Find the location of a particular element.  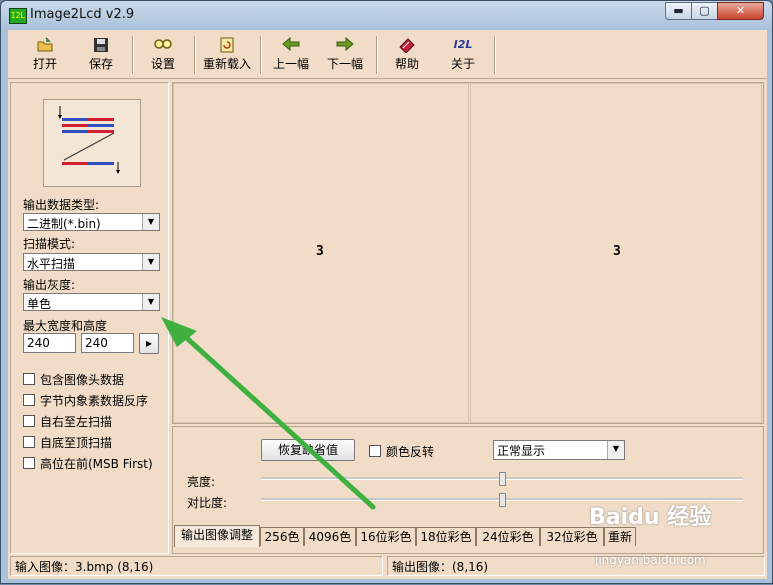

baidu-watermark: Baidu 经验 is located at coordinates (650, 517).